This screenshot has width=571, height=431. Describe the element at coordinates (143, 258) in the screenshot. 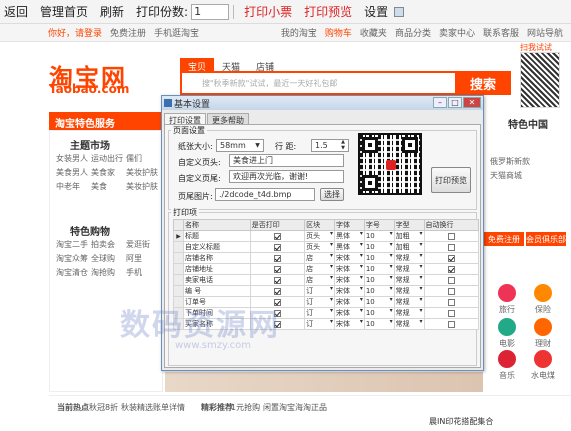

I see `special-link: 阿里` at that location.